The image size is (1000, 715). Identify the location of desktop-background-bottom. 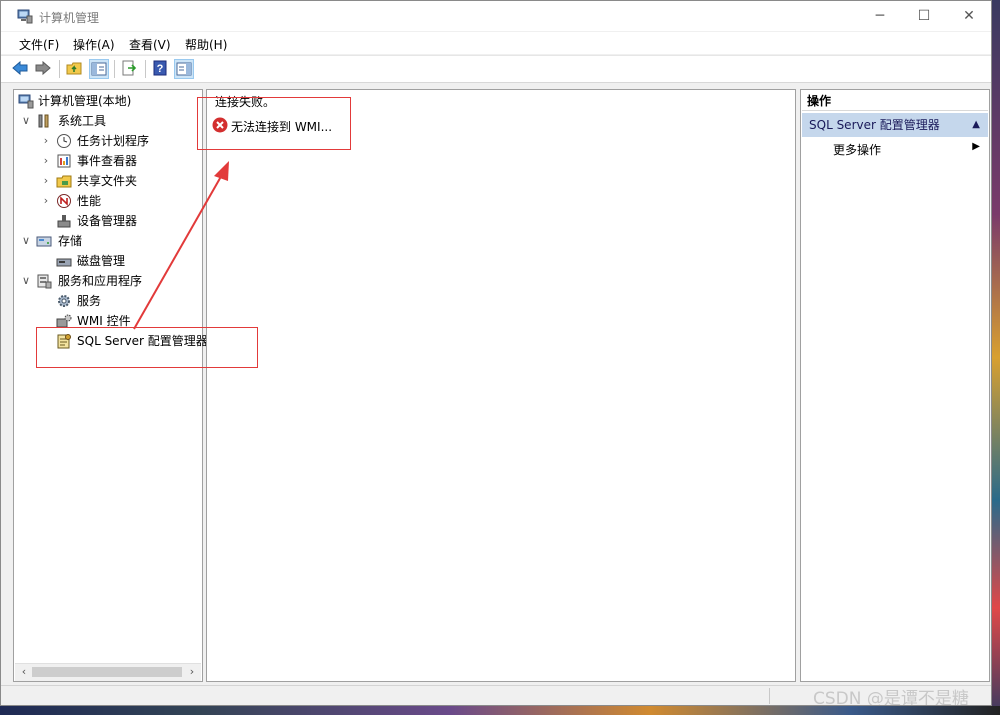
(500, 710).